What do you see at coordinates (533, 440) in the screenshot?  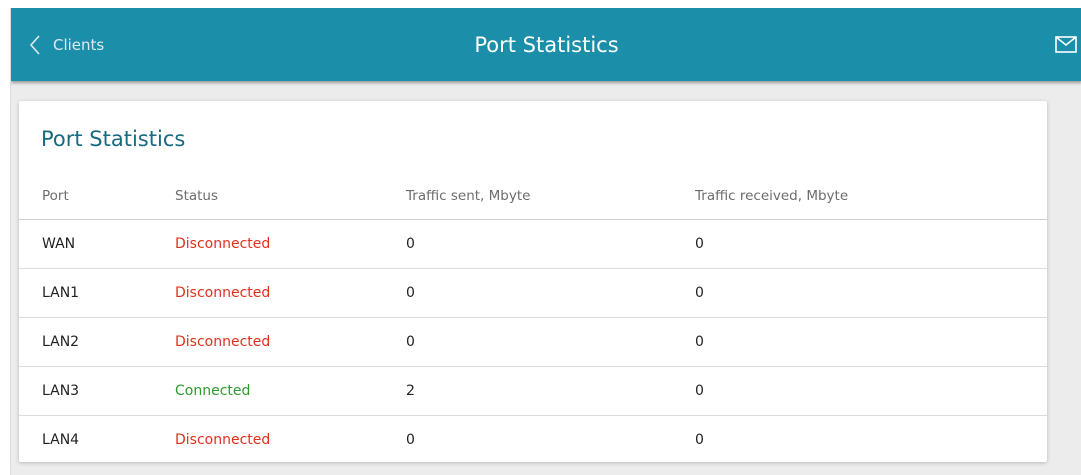 I see `table-row: LAN4 Disconnected 0 0` at bounding box center [533, 440].